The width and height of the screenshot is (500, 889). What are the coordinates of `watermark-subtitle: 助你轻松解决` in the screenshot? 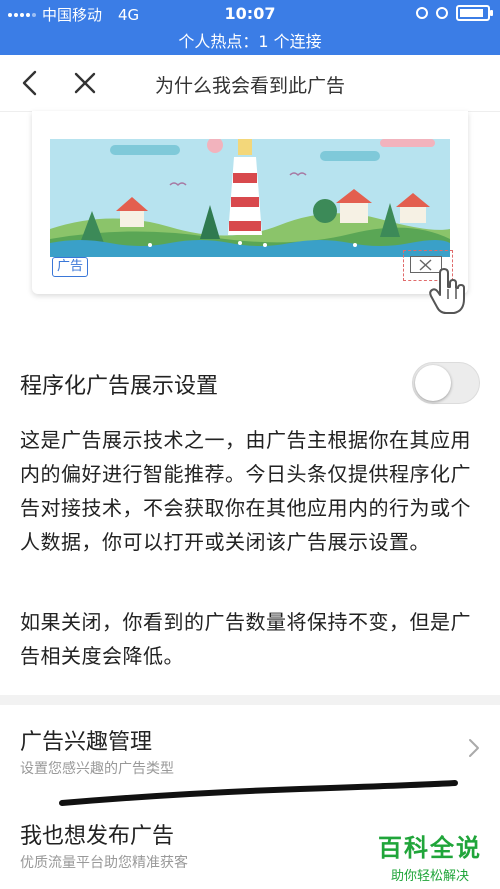 It's located at (429, 876).